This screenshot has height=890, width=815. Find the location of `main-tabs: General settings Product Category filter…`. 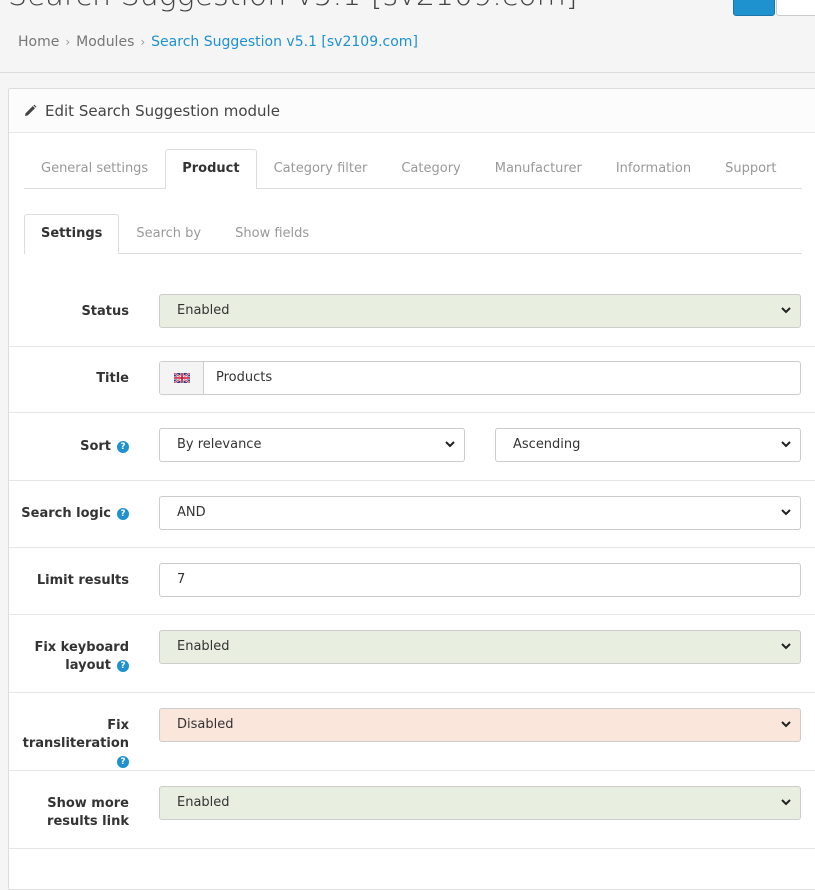

main-tabs: General settings Product Category filter… is located at coordinates (413, 169).